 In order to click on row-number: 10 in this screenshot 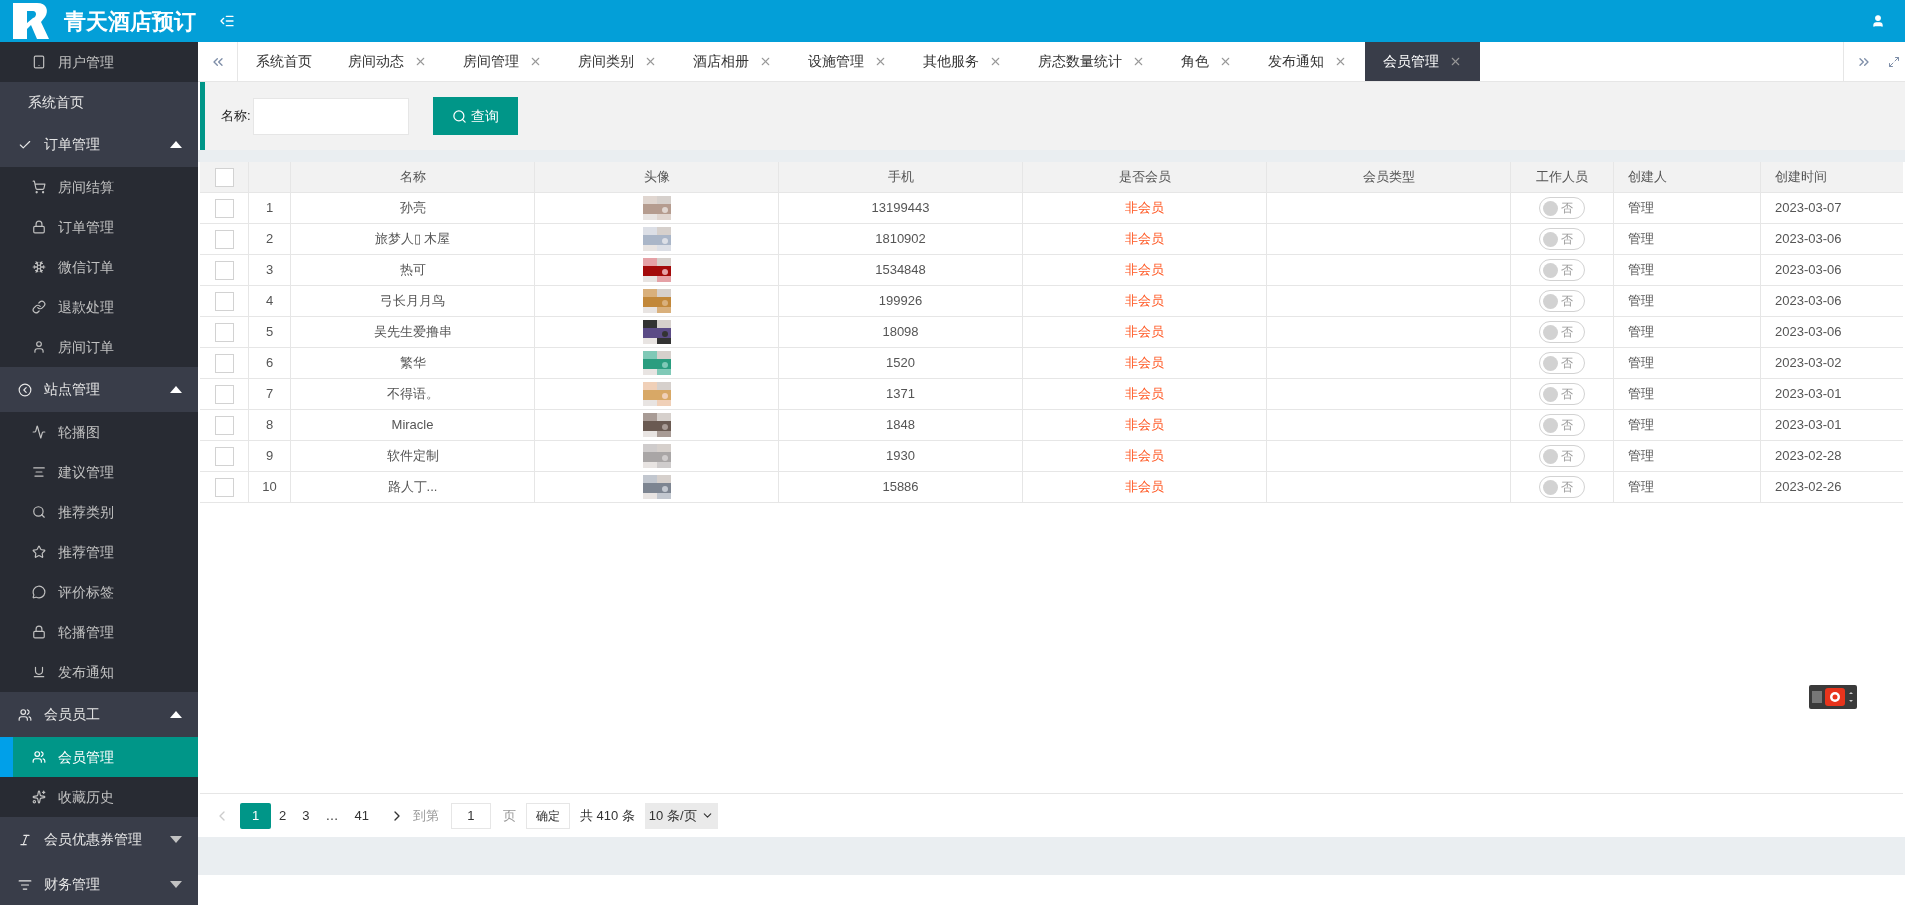, I will do `click(269, 487)`.